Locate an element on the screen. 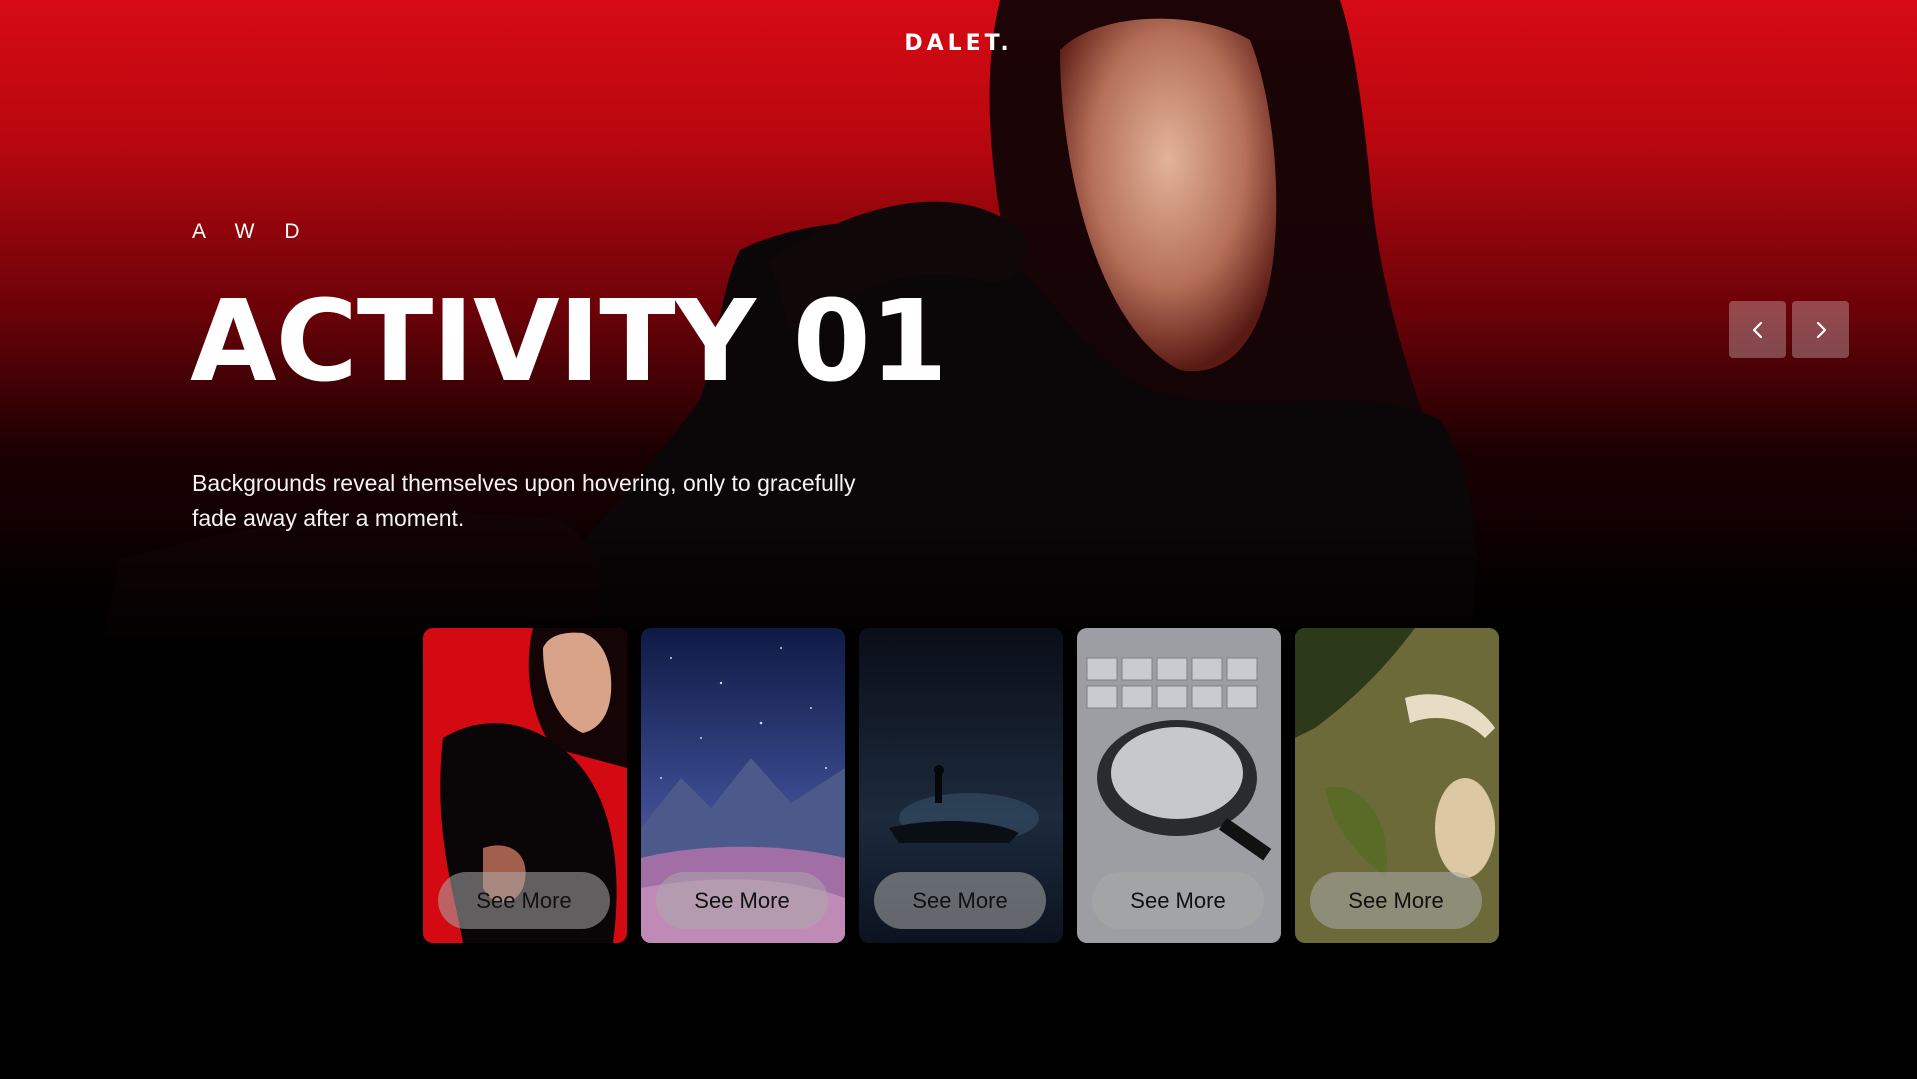  chevron-left-icon is located at coordinates (1757, 329).